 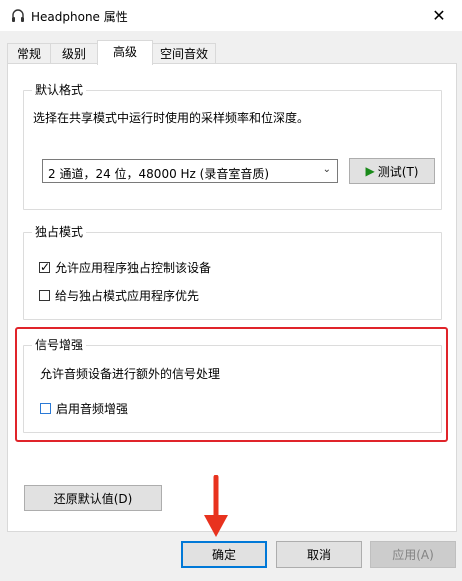 I want to click on chevron-down-icon: ⌄, so click(x=326, y=169).